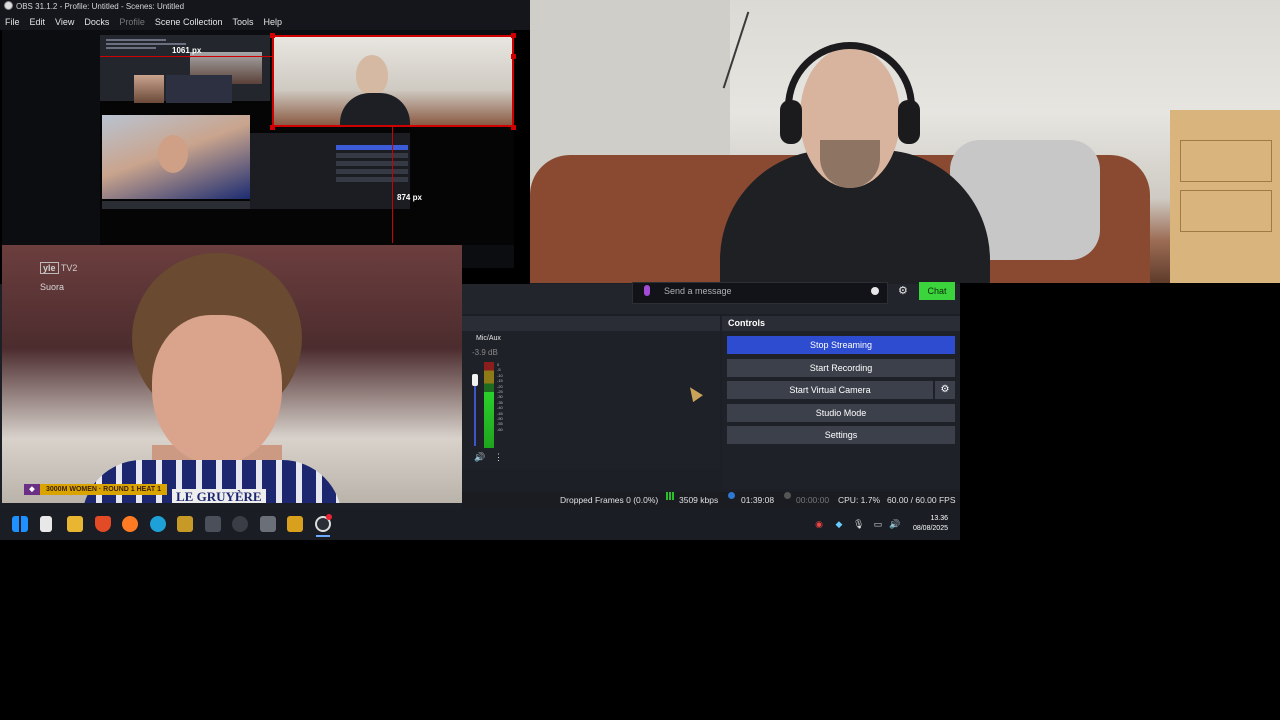 The height and width of the screenshot is (720, 1280). I want to click on obs-recording-badge, so click(329, 517).